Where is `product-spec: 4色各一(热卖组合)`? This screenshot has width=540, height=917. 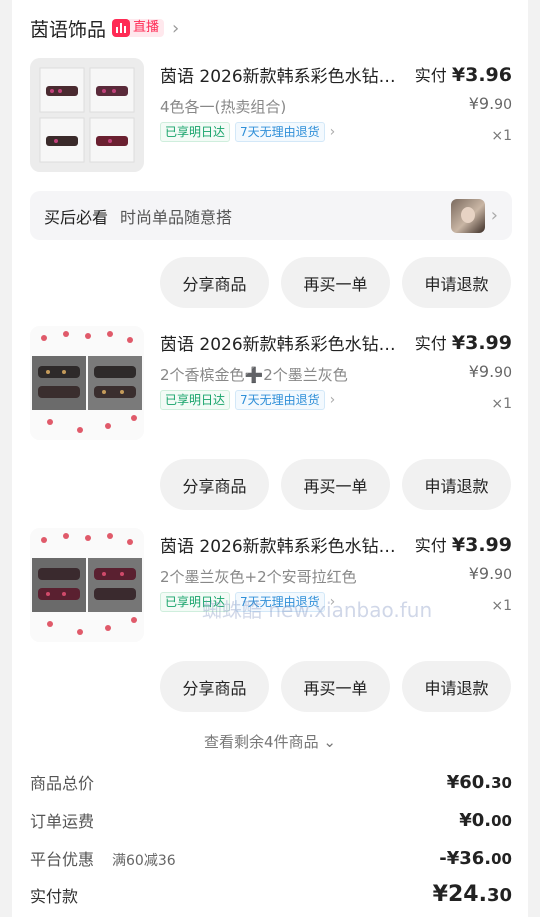 product-spec: 4色各一(热卖组合) is located at coordinates (223, 107).